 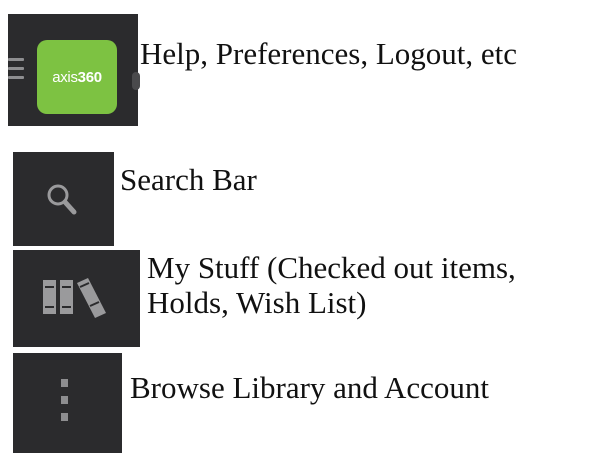 What do you see at coordinates (257, 302) in the screenshot?
I see `my-stuff-caption-line-2: Holds, Wish List)` at bounding box center [257, 302].